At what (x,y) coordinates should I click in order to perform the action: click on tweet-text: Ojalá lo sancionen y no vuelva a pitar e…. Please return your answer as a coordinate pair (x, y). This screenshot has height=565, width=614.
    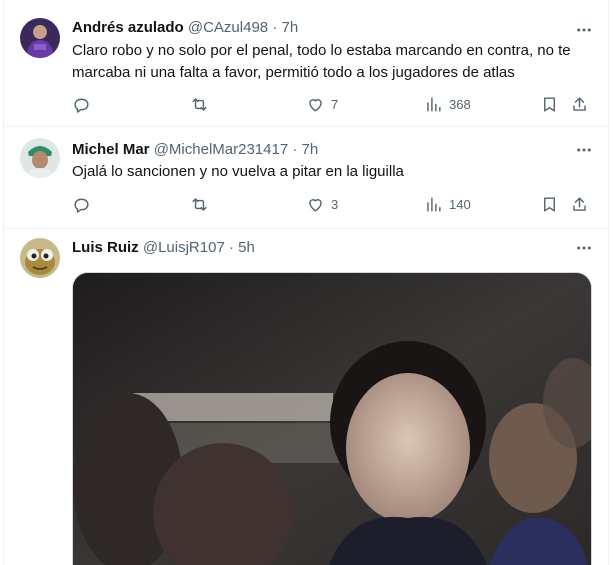
    Looking at the image, I should click on (238, 171).